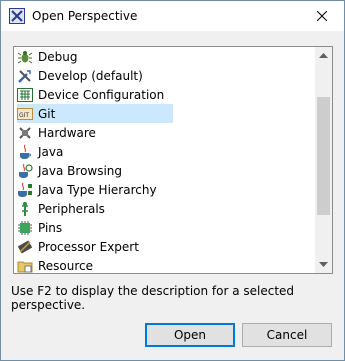 The height and width of the screenshot is (361, 345). Describe the element at coordinates (85, 16) in the screenshot. I see `window-title: Open Perspective` at that location.